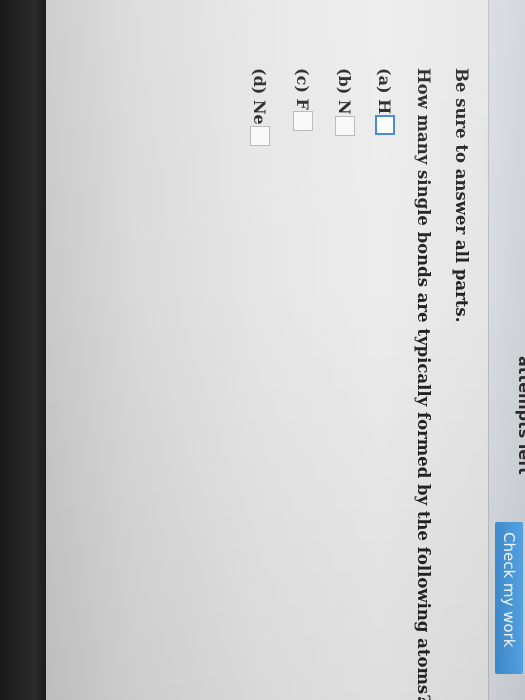  Describe the element at coordinates (385, 125) in the screenshot. I see `part-a-answer-input` at that location.